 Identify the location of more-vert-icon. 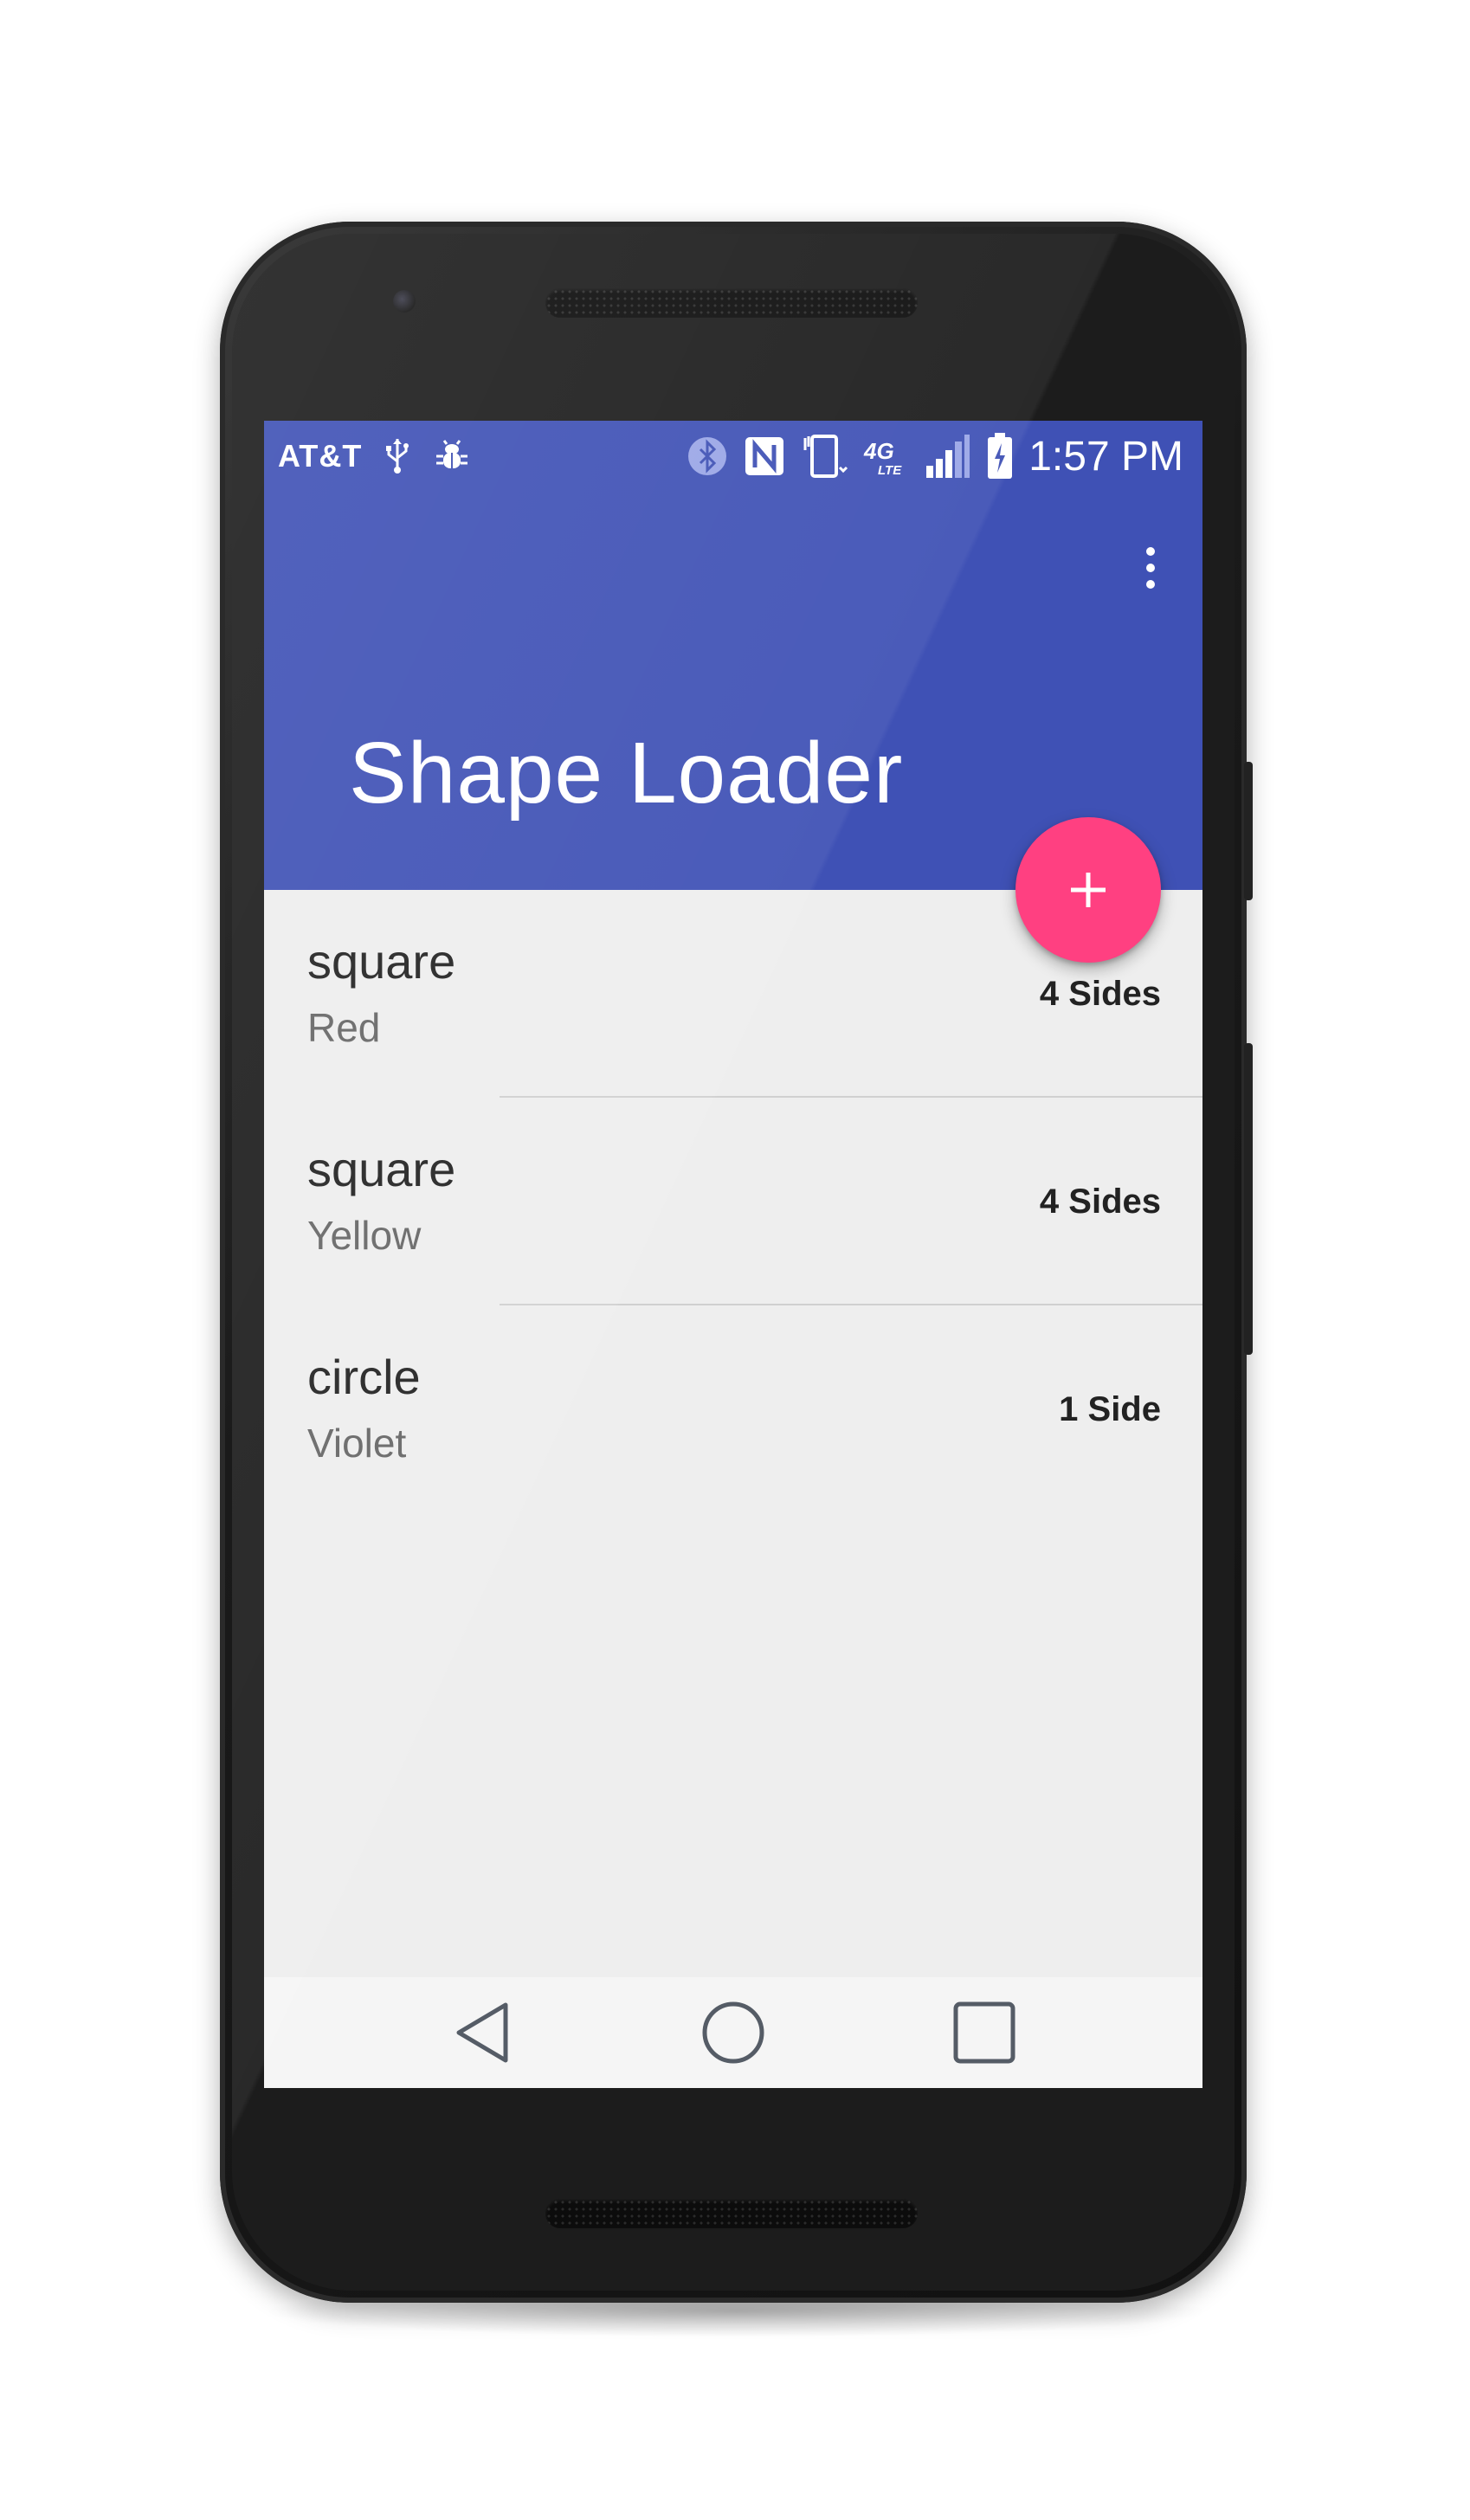
(1150, 551).